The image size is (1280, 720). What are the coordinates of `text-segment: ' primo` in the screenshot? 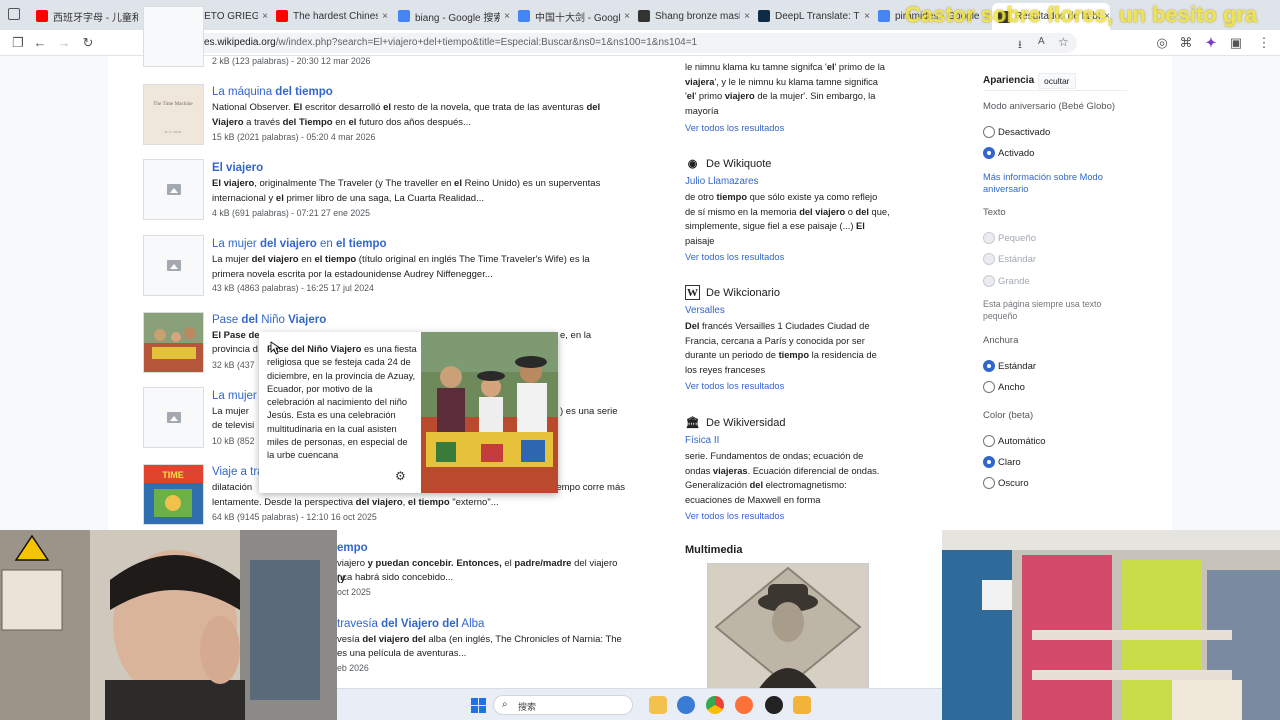 It's located at (709, 96).